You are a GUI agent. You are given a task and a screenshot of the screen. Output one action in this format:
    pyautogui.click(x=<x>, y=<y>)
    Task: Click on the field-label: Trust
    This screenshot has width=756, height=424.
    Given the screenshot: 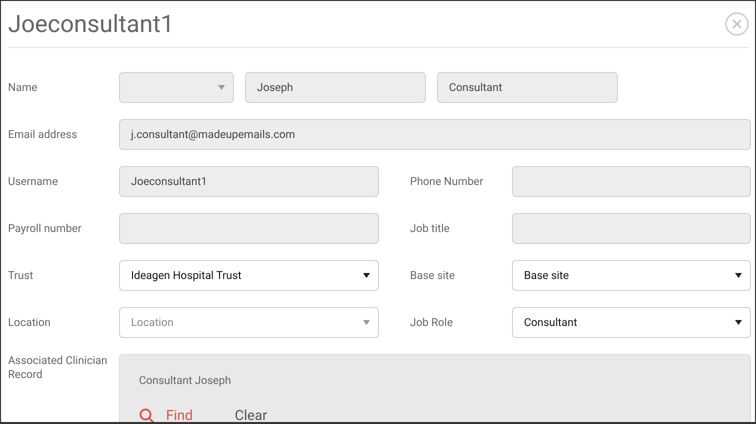 What is the action you would take?
    pyautogui.click(x=21, y=275)
    